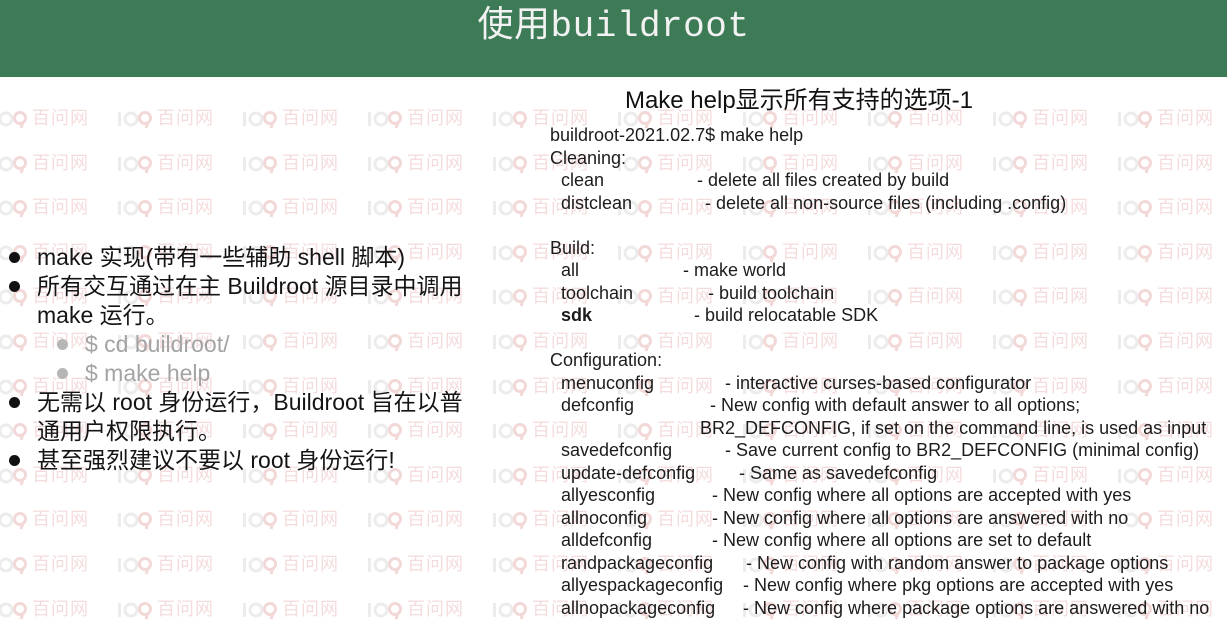  I want to click on shell-prompt: buildroot-2021.02.7$ make help, so click(677, 135).